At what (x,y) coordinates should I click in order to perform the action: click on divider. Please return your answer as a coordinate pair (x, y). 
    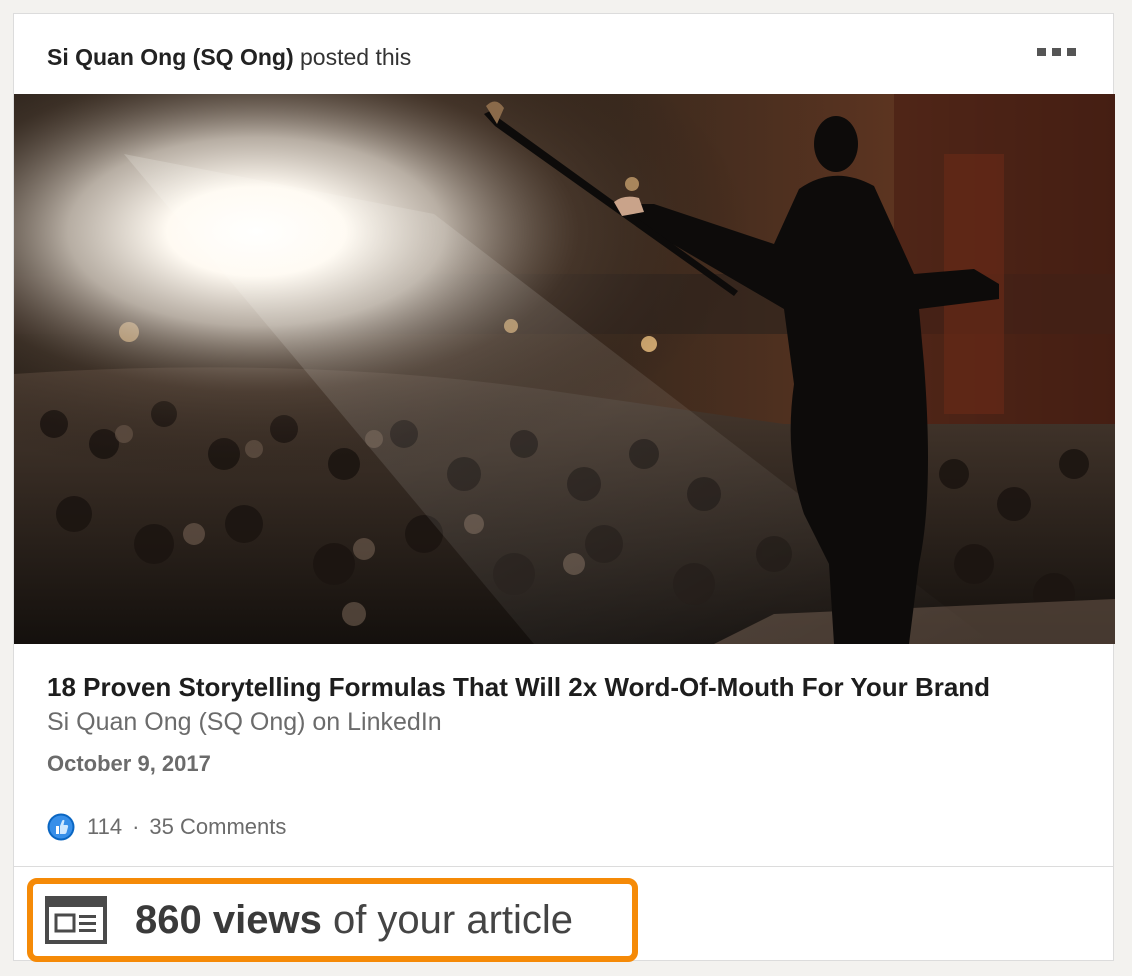
    Looking at the image, I should click on (563, 866).